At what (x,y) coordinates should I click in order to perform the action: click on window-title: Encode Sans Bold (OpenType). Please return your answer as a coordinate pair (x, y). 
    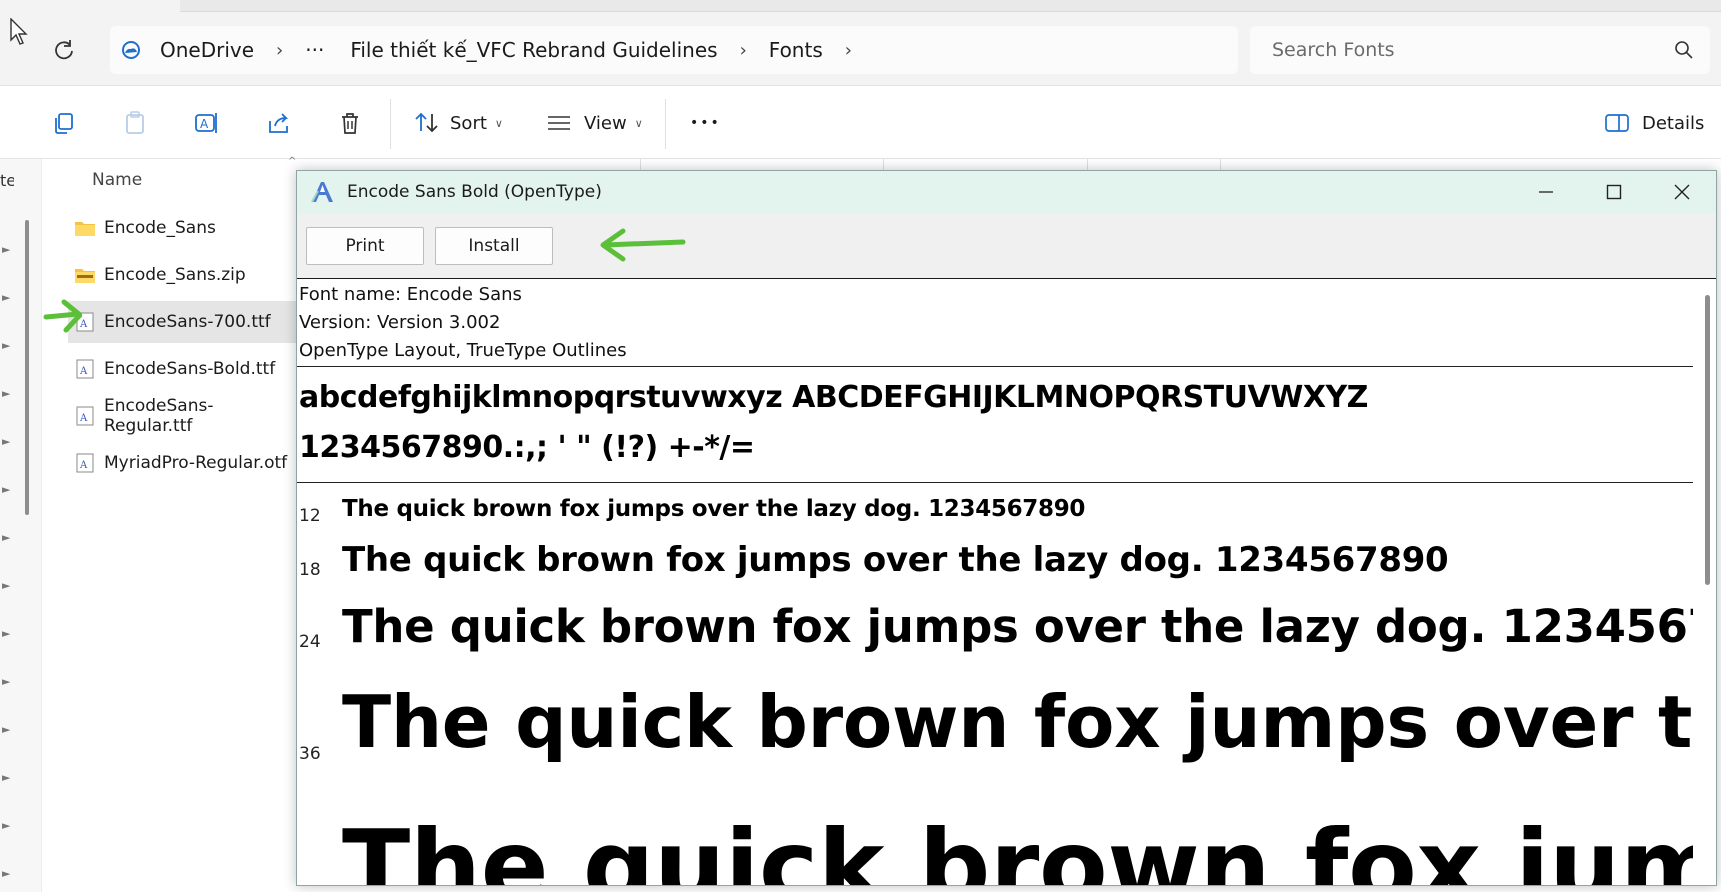
    Looking at the image, I should click on (474, 192).